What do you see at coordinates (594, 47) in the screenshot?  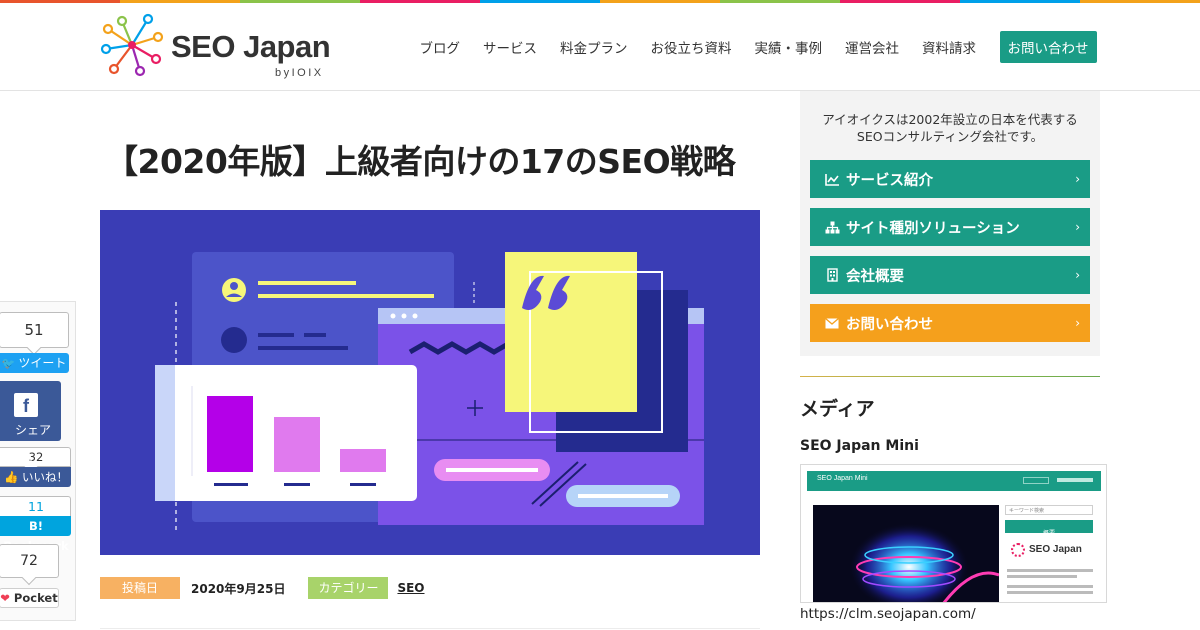 I see `nav-pricing: 料金プラン` at bounding box center [594, 47].